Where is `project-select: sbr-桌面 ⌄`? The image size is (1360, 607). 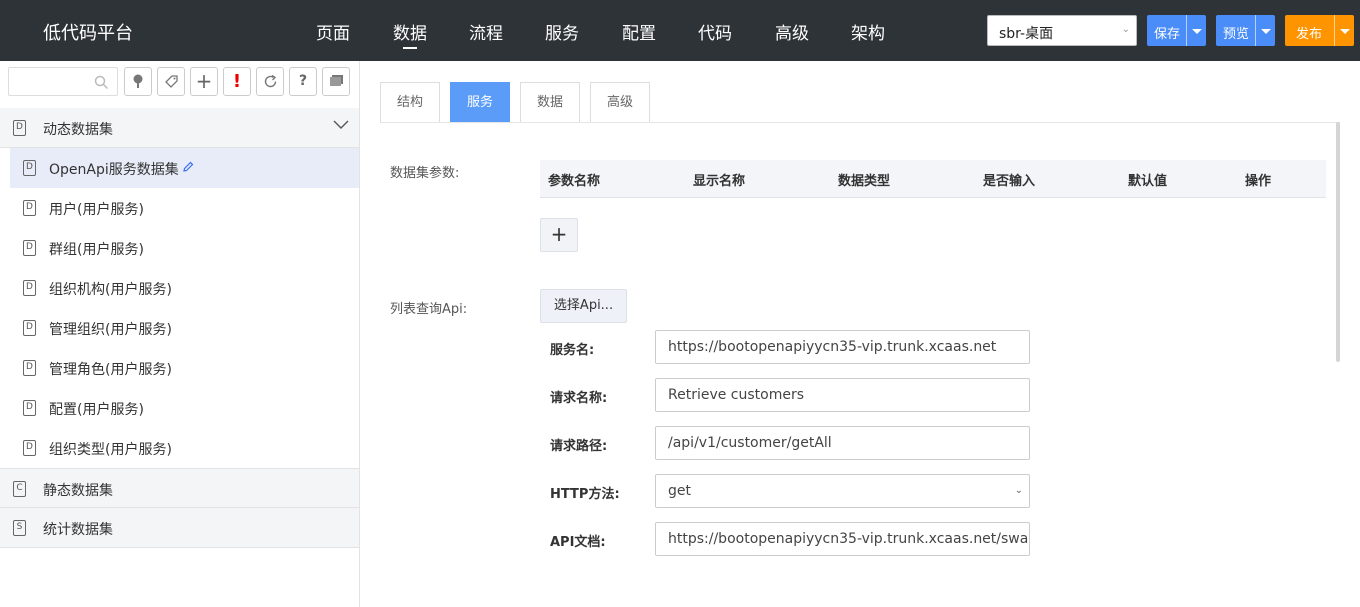
project-select: sbr-桌面 ⌄ is located at coordinates (1062, 30).